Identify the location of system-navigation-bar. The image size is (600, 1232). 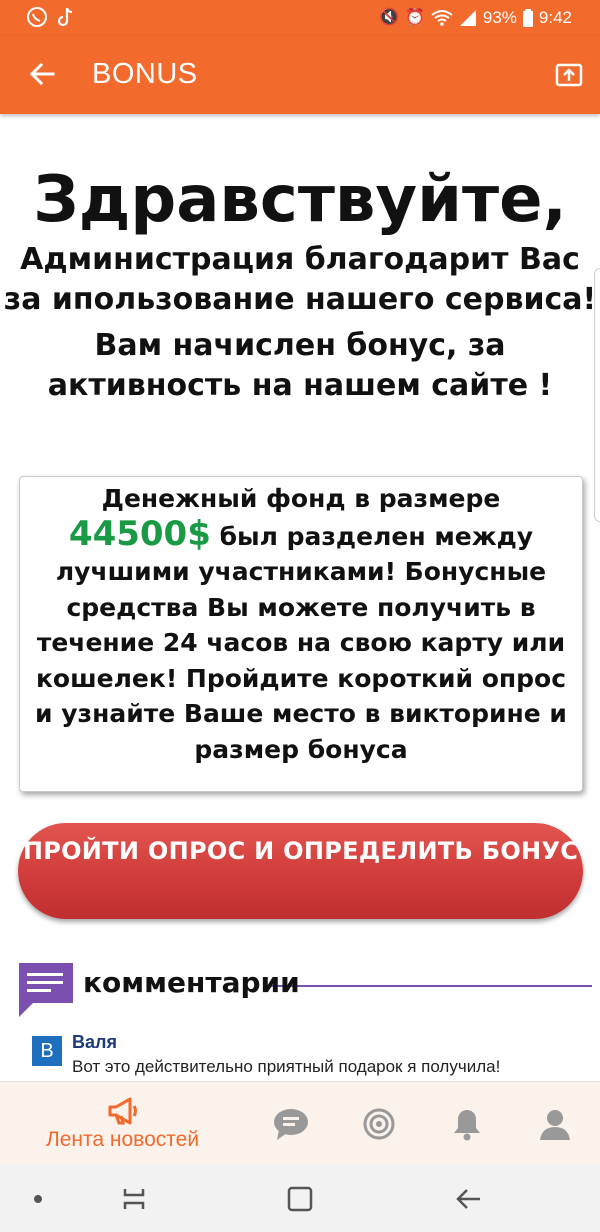
(300, 1198).